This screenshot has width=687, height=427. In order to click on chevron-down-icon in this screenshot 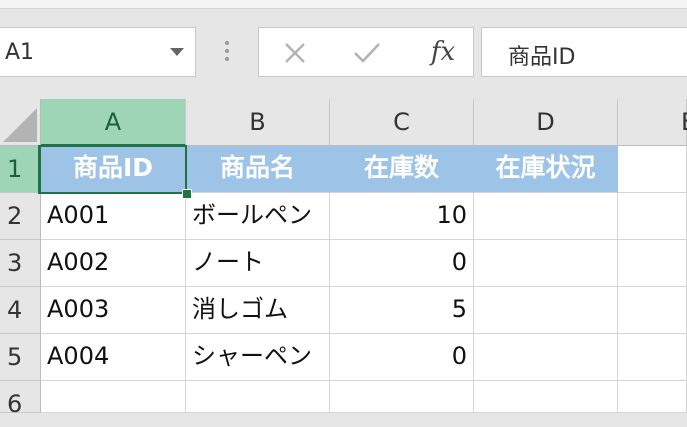, I will do `click(177, 52)`.